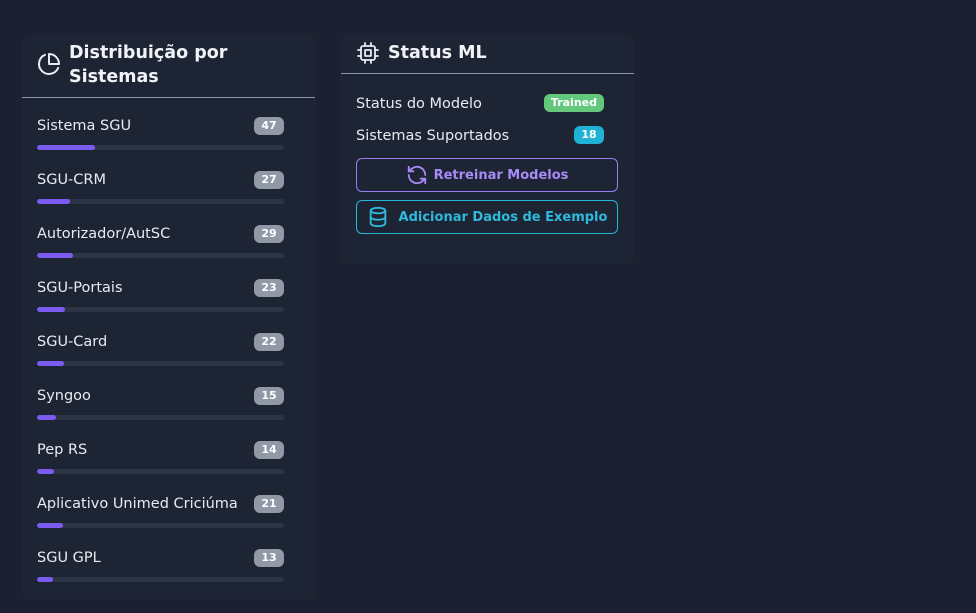  I want to click on system-item: Pep RS 14, so click(168, 449).